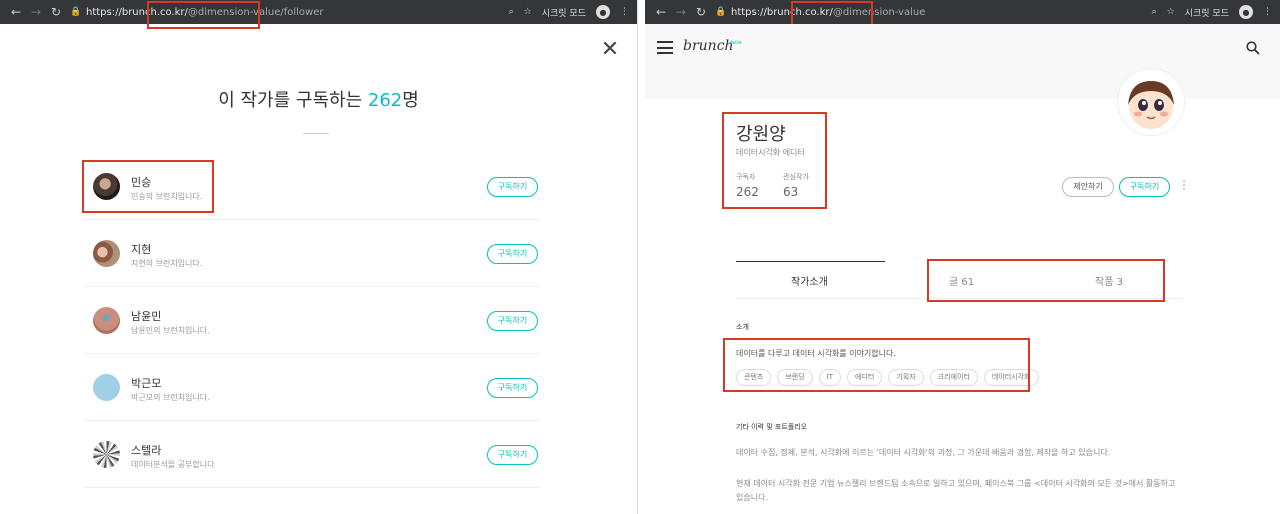 The image size is (1280, 514). Describe the element at coordinates (146, 383) in the screenshot. I see `subscriber-name: 박근모` at that location.